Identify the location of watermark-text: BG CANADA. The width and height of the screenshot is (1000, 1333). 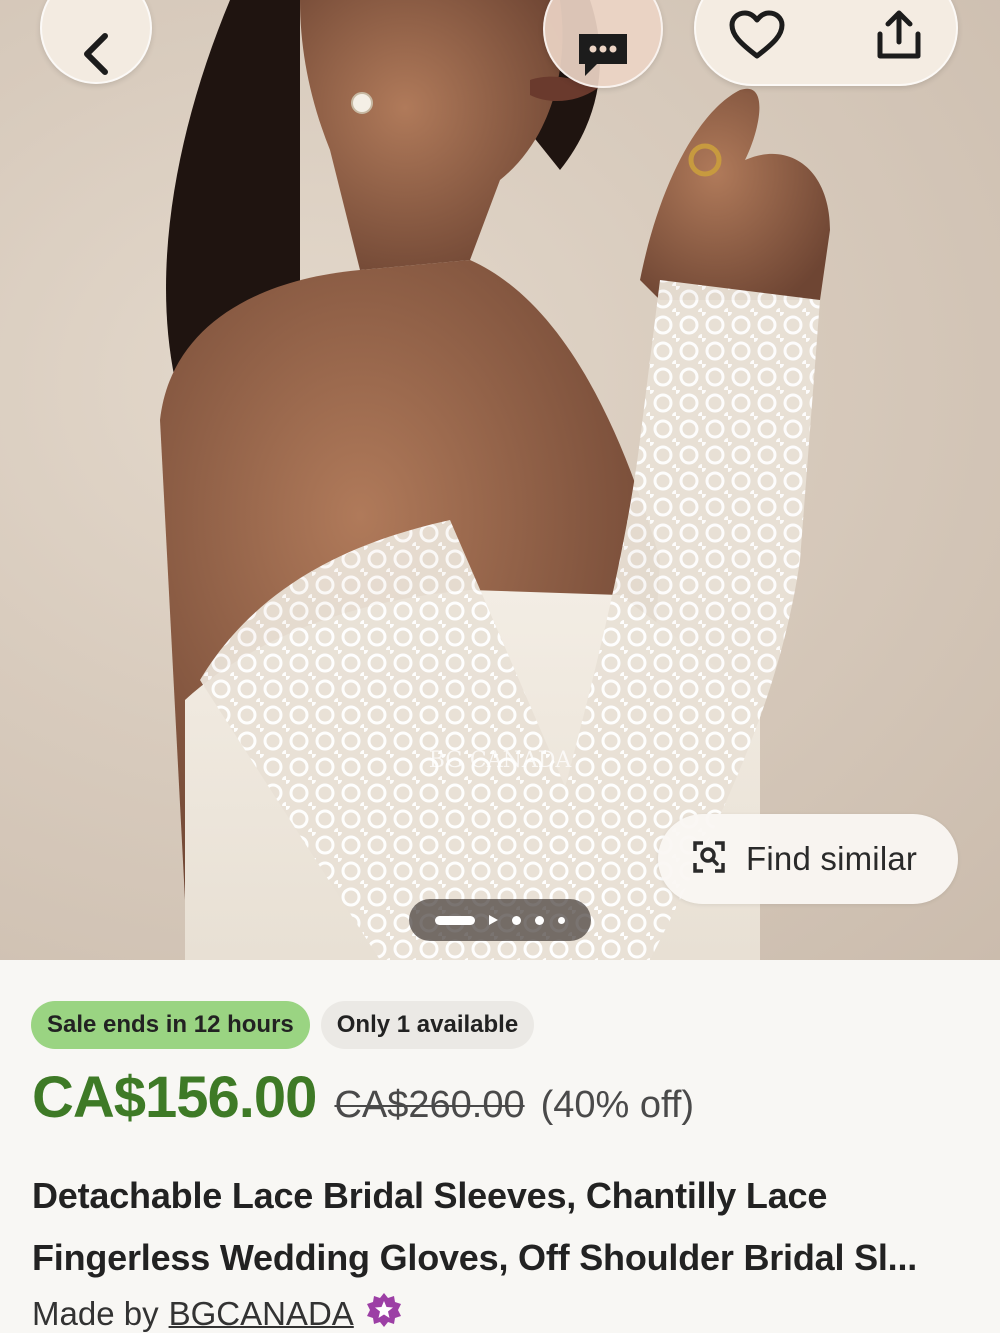
(501, 760).